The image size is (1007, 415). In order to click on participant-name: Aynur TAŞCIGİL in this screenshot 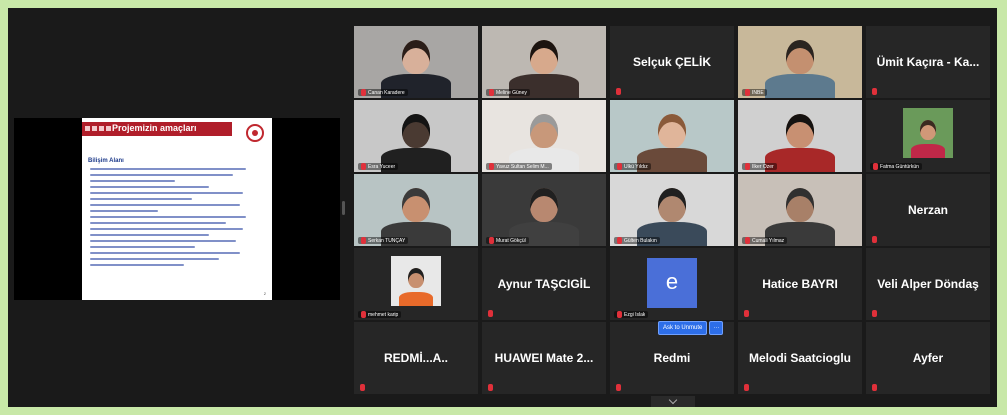, I will do `click(544, 284)`.